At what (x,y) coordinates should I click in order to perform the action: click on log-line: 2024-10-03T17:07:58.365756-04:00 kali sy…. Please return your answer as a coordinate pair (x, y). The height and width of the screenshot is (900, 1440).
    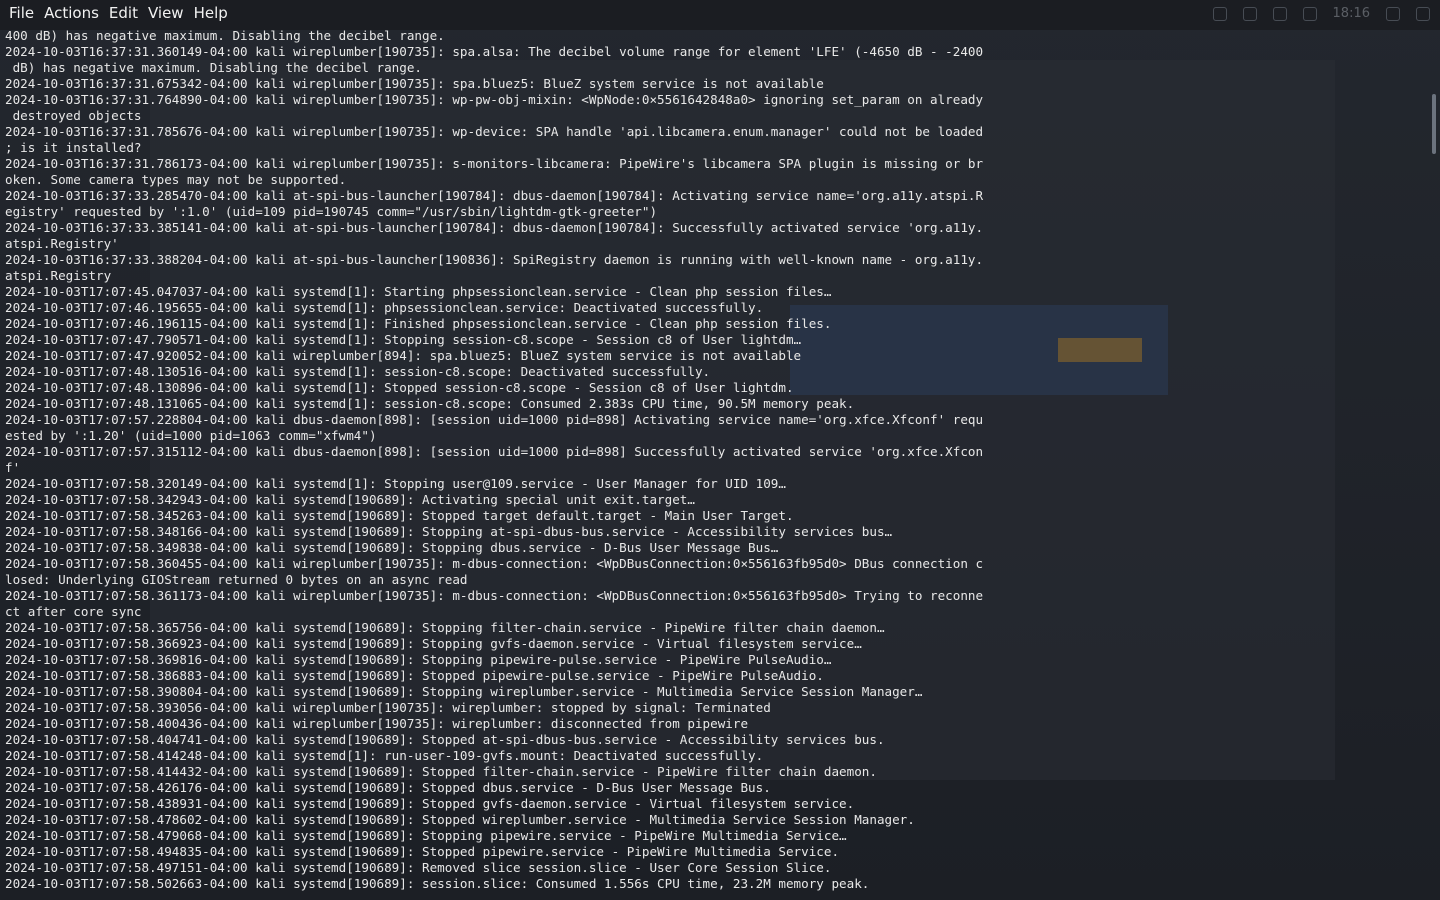
    Looking at the image, I should click on (445, 627).